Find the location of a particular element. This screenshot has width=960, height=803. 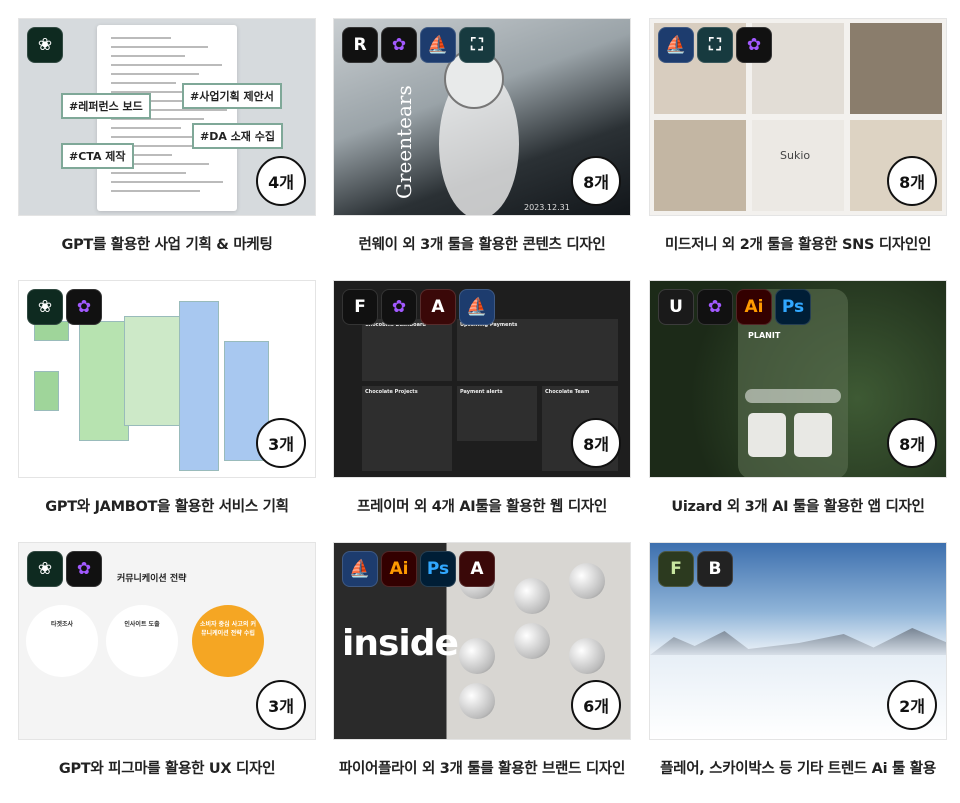

tool-icons: FB is located at coordinates (695, 569).